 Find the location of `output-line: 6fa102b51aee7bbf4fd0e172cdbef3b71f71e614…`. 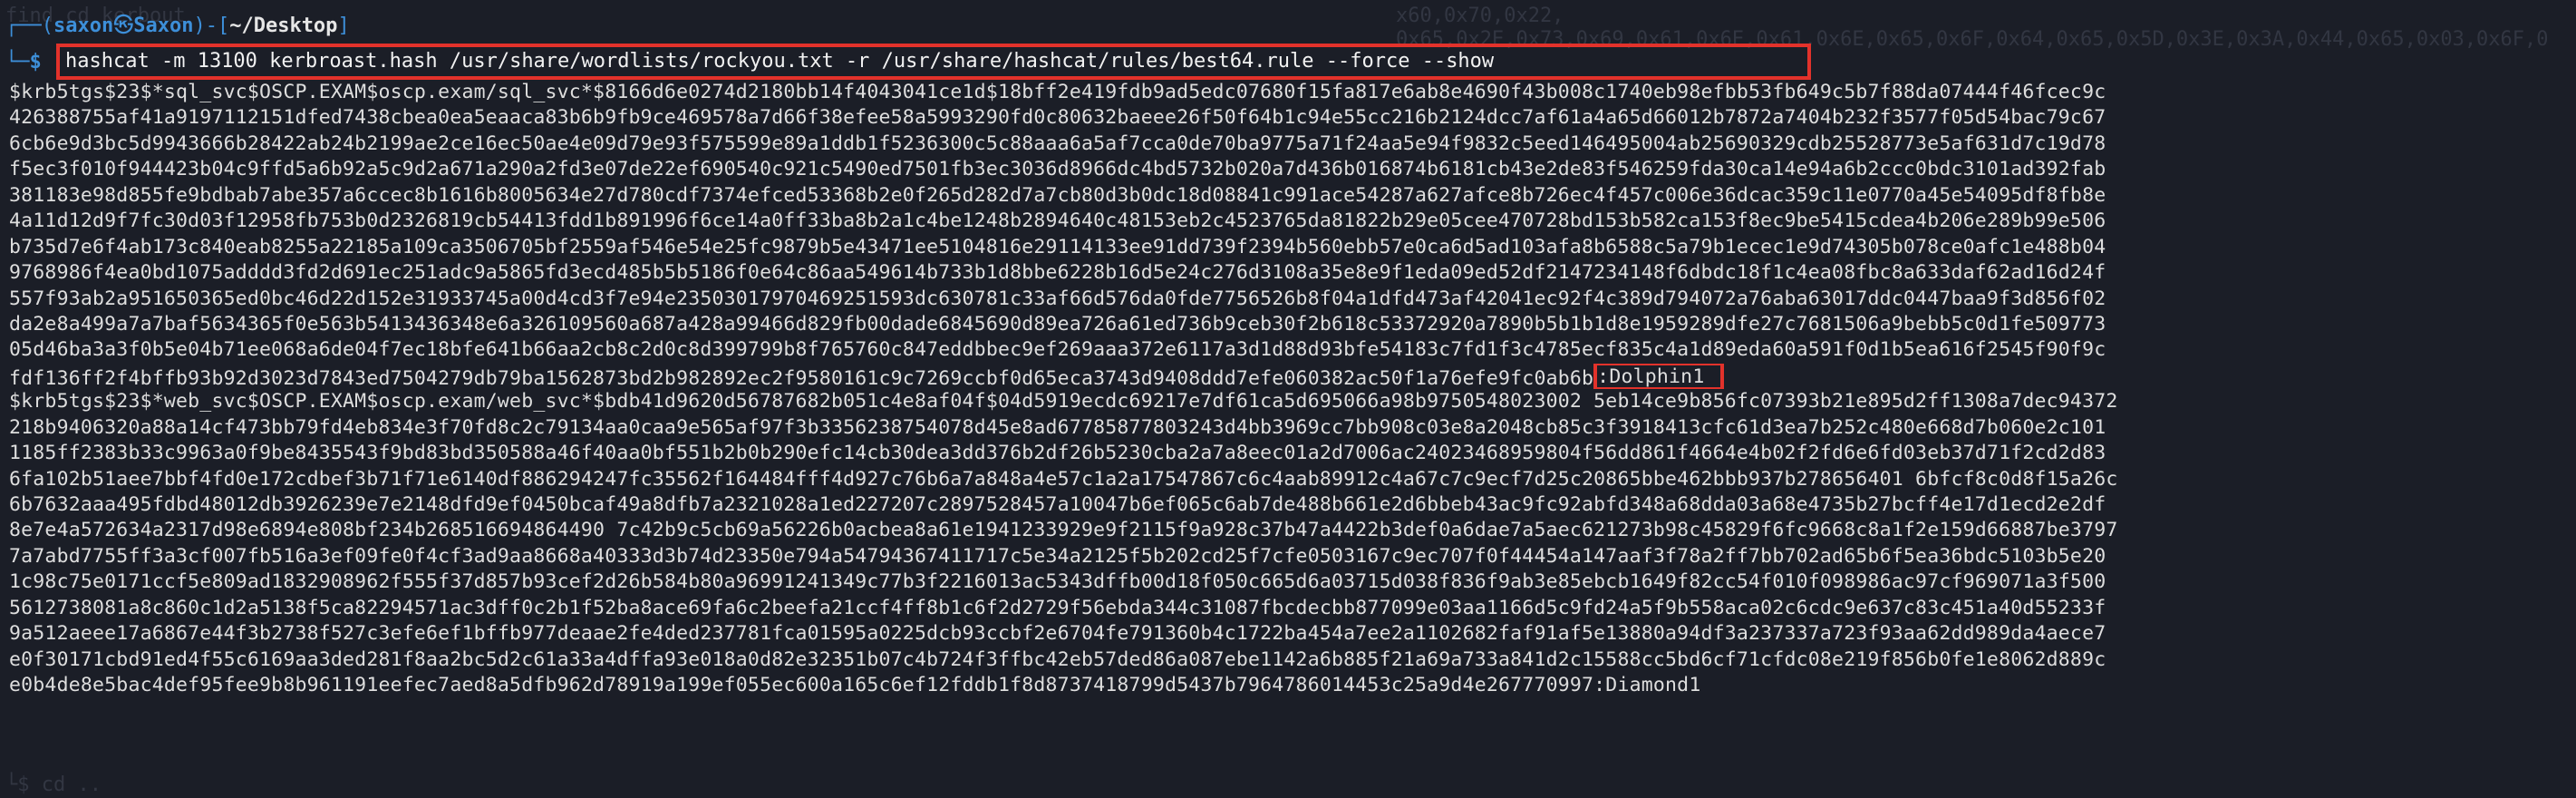

output-line: 6fa102b51aee7bbf4fd0e172cdbef3b71f71e614… is located at coordinates (1063, 479).